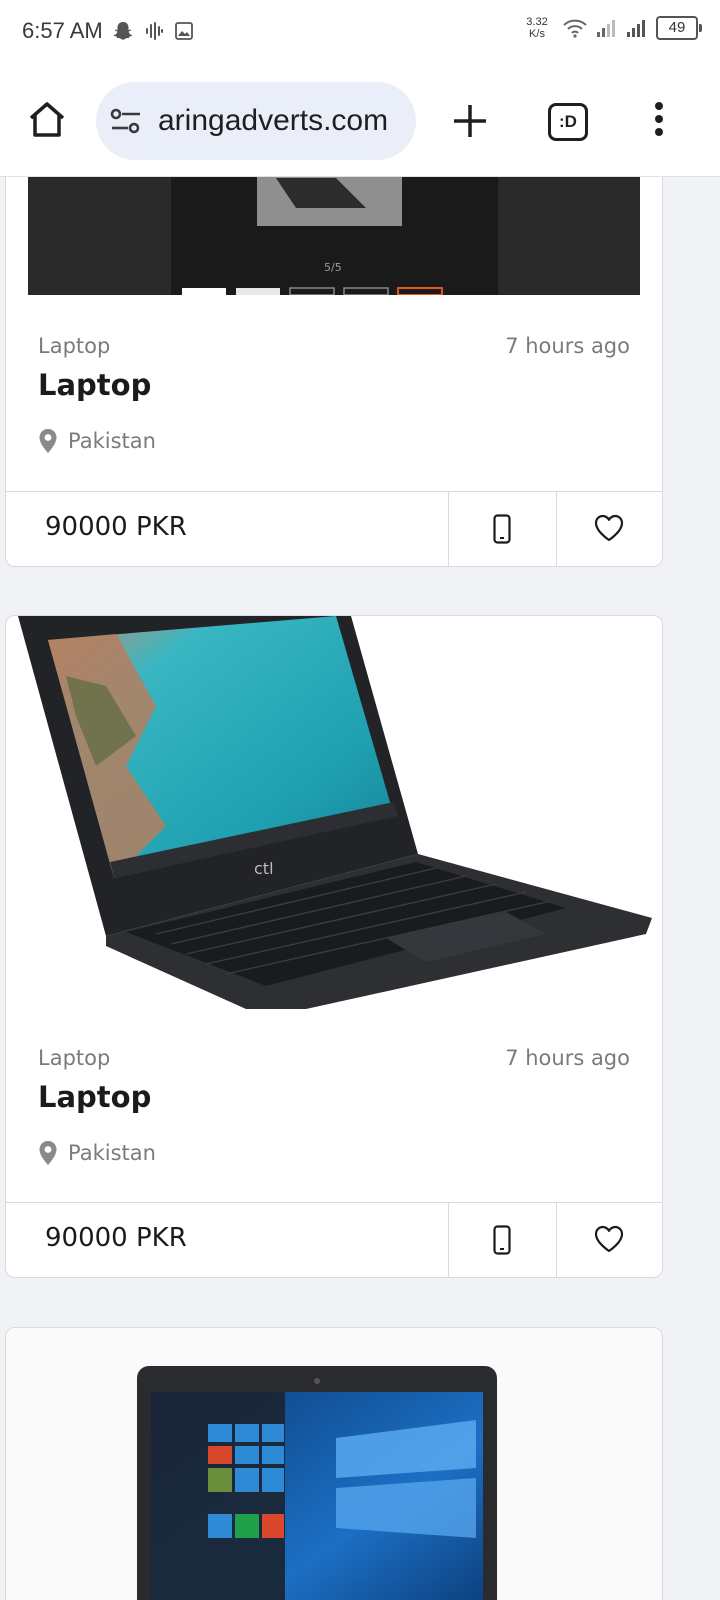  Describe the element at coordinates (317, 1483) in the screenshot. I see `listing-photo` at that location.